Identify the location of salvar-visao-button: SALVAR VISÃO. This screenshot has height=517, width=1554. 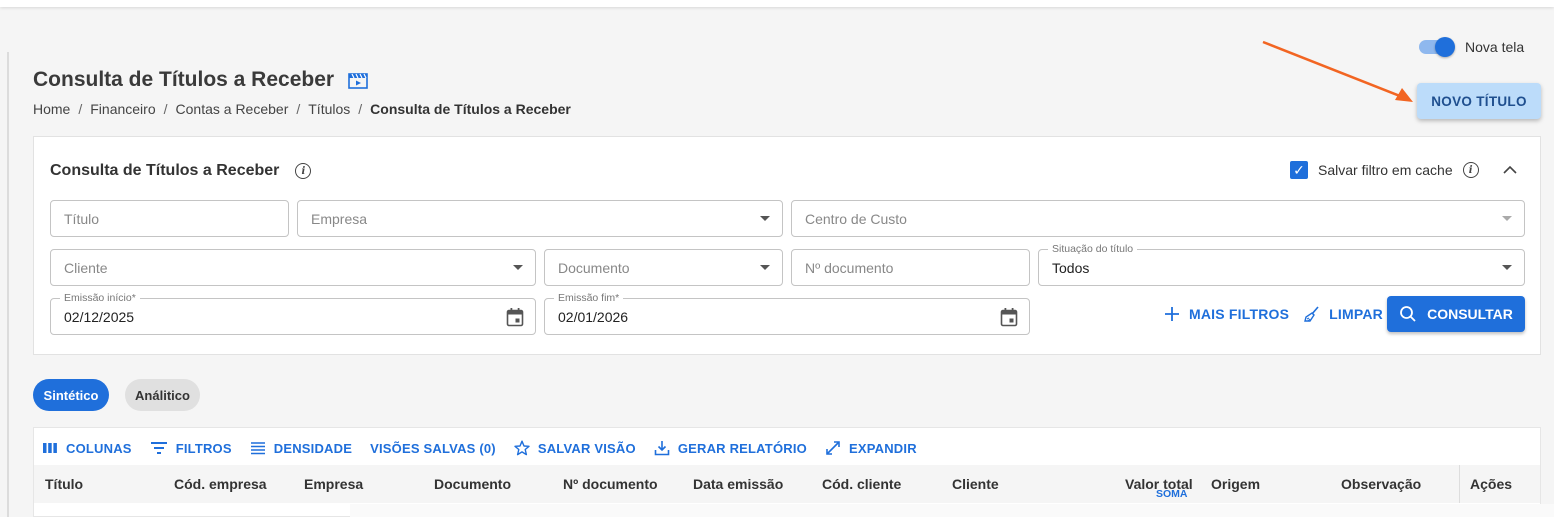
(575, 448).